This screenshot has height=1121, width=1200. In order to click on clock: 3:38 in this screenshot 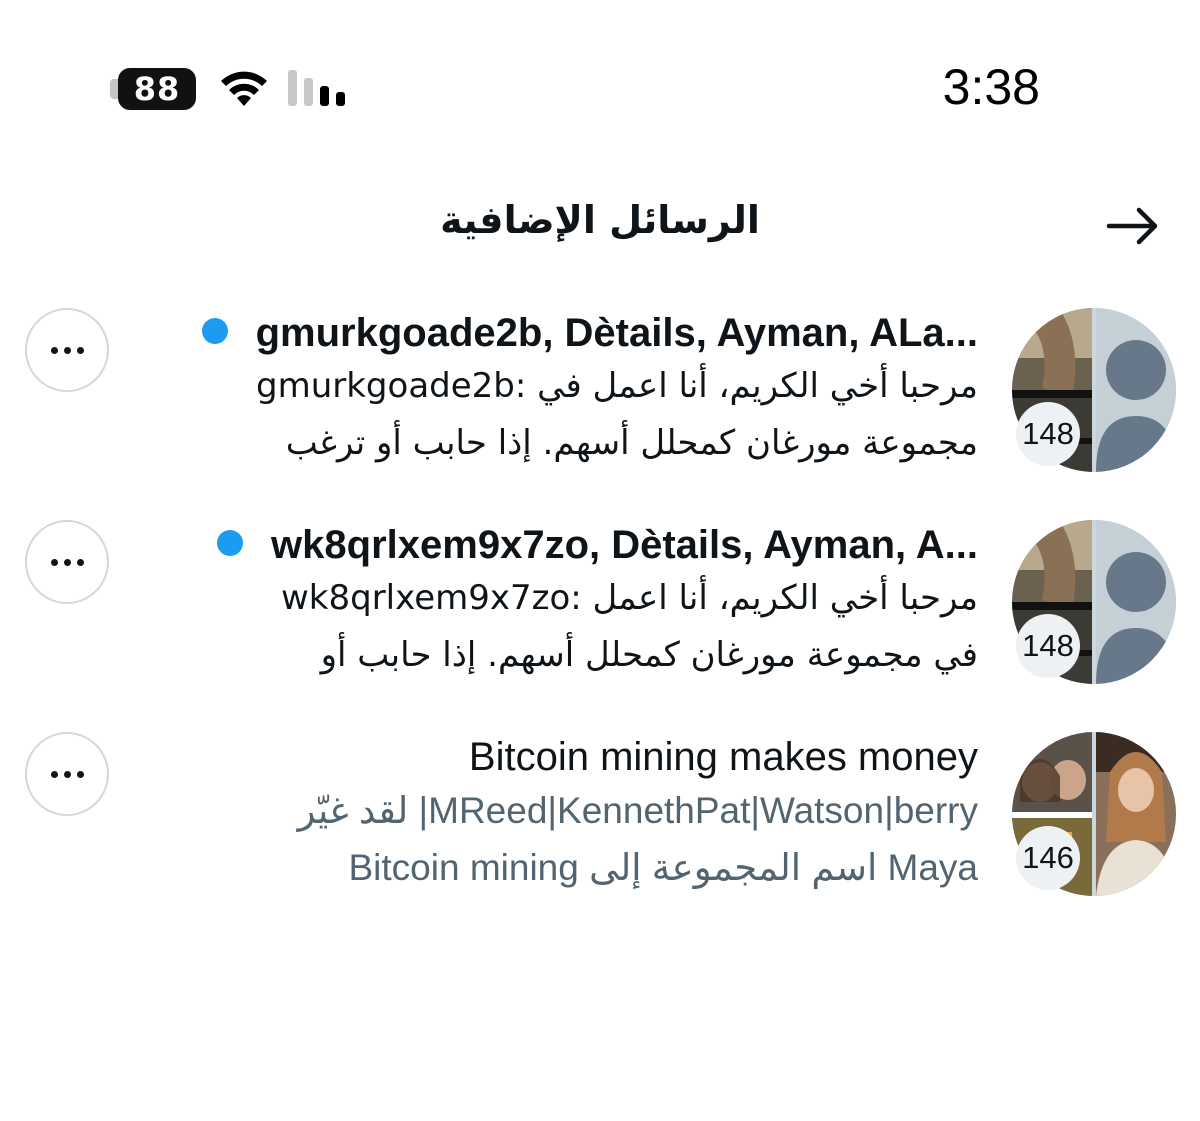, I will do `click(991, 87)`.